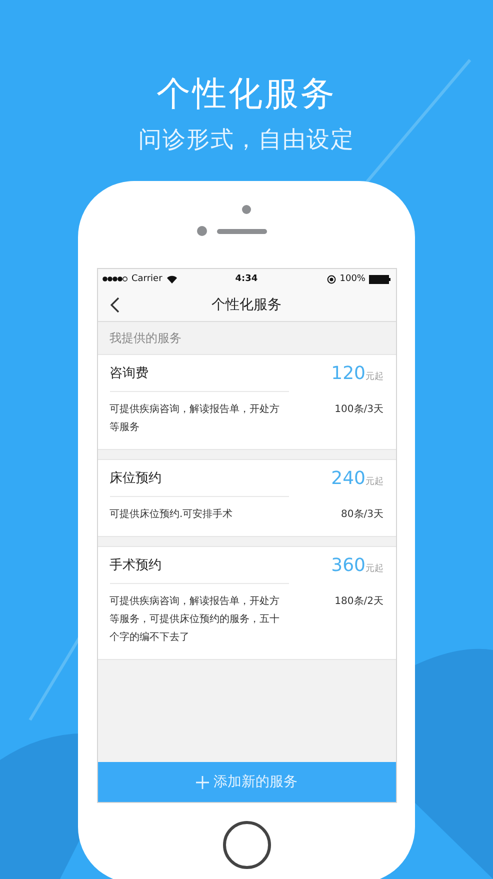  What do you see at coordinates (115, 305) in the screenshot?
I see `back-icon` at bounding box center [115, 305].